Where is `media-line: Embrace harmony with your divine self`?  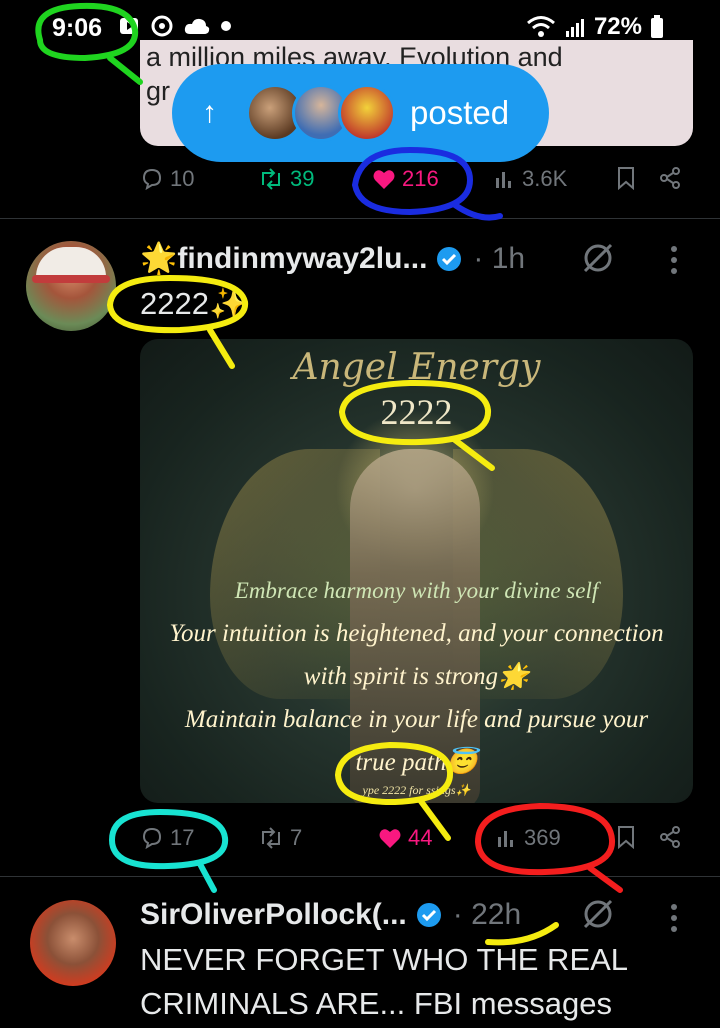 media-line: Embrace harmony with your divine self is located at coordinates (416, 590).